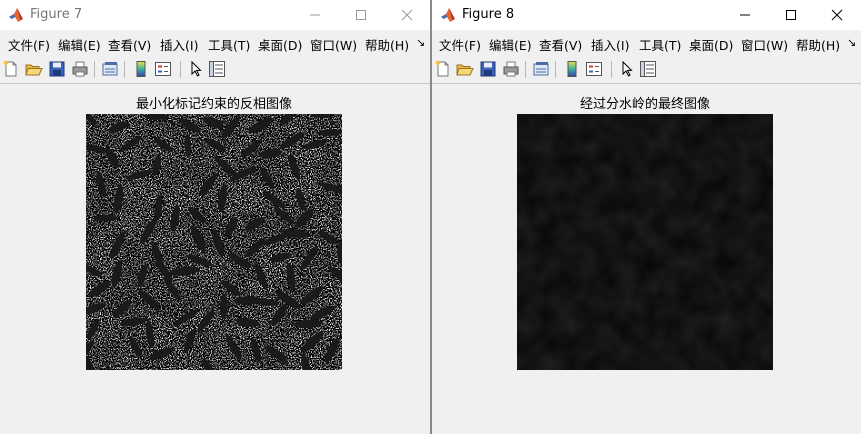  Describe the element at coordinates (213, 104) in the screenshot. I see `axes-title: 最小化标记约束的反相图像` at that location.